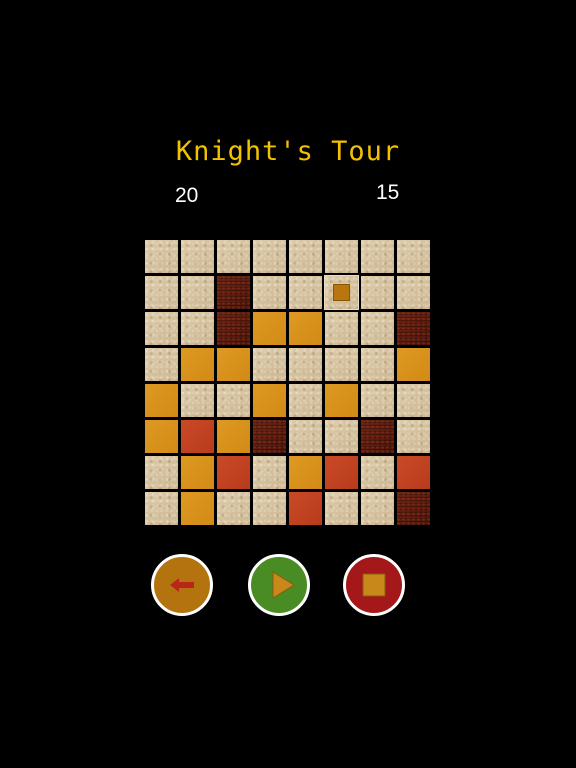 The height and width of the screenshot is (768, 576). I want to click on remaining-count: 15, so click(388, 192).